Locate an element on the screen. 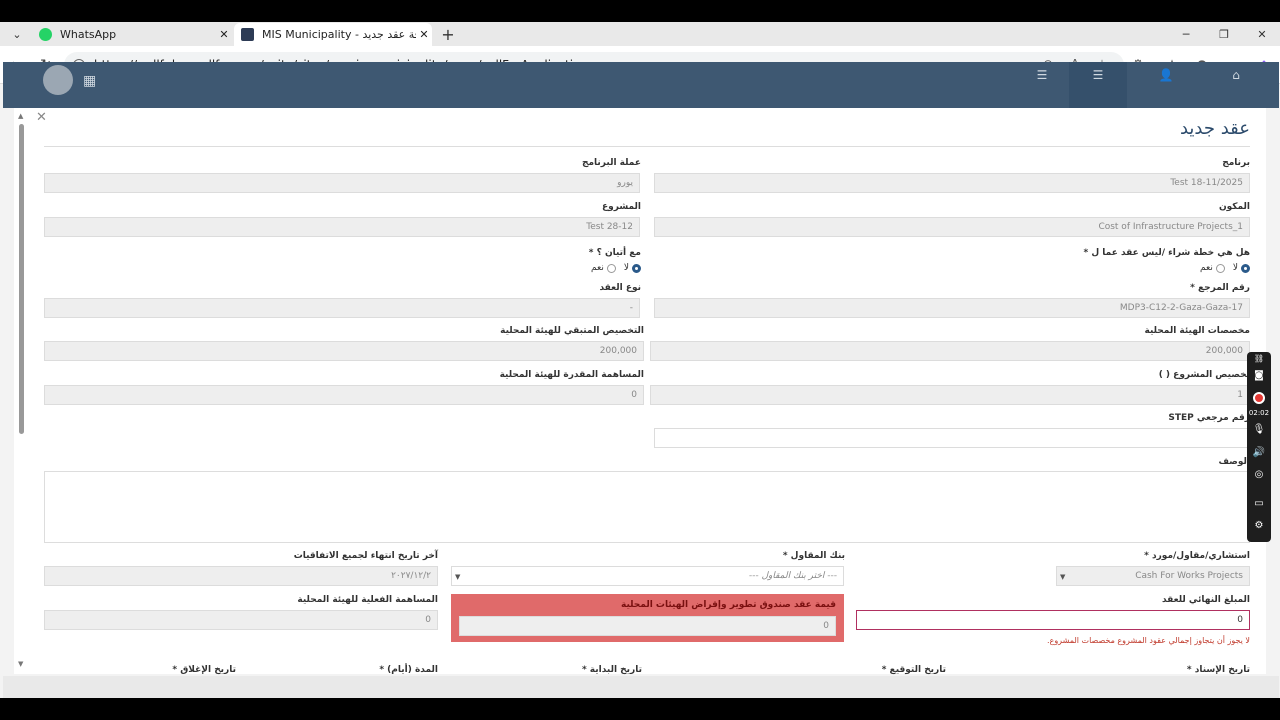 The width and height of the screenshot is (1280, 720). scroll-thumb is located at coordinates (21, 279).